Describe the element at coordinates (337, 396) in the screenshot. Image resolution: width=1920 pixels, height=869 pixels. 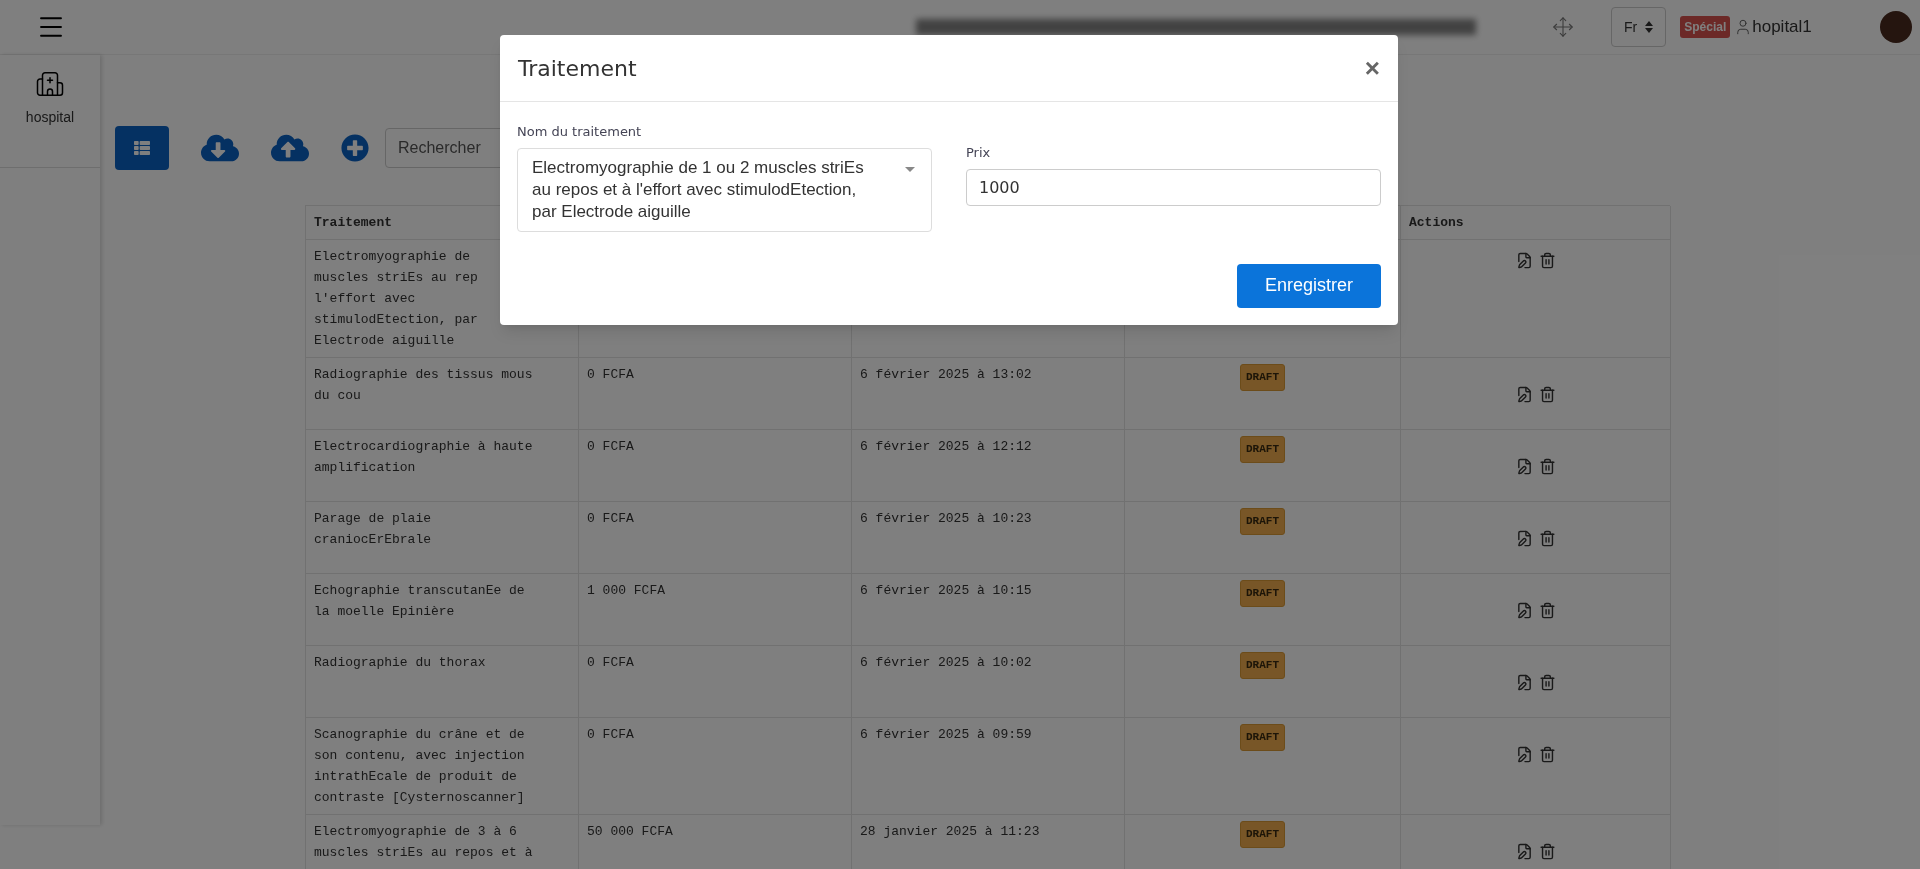
I see `treatment-text: du cou` at that location.